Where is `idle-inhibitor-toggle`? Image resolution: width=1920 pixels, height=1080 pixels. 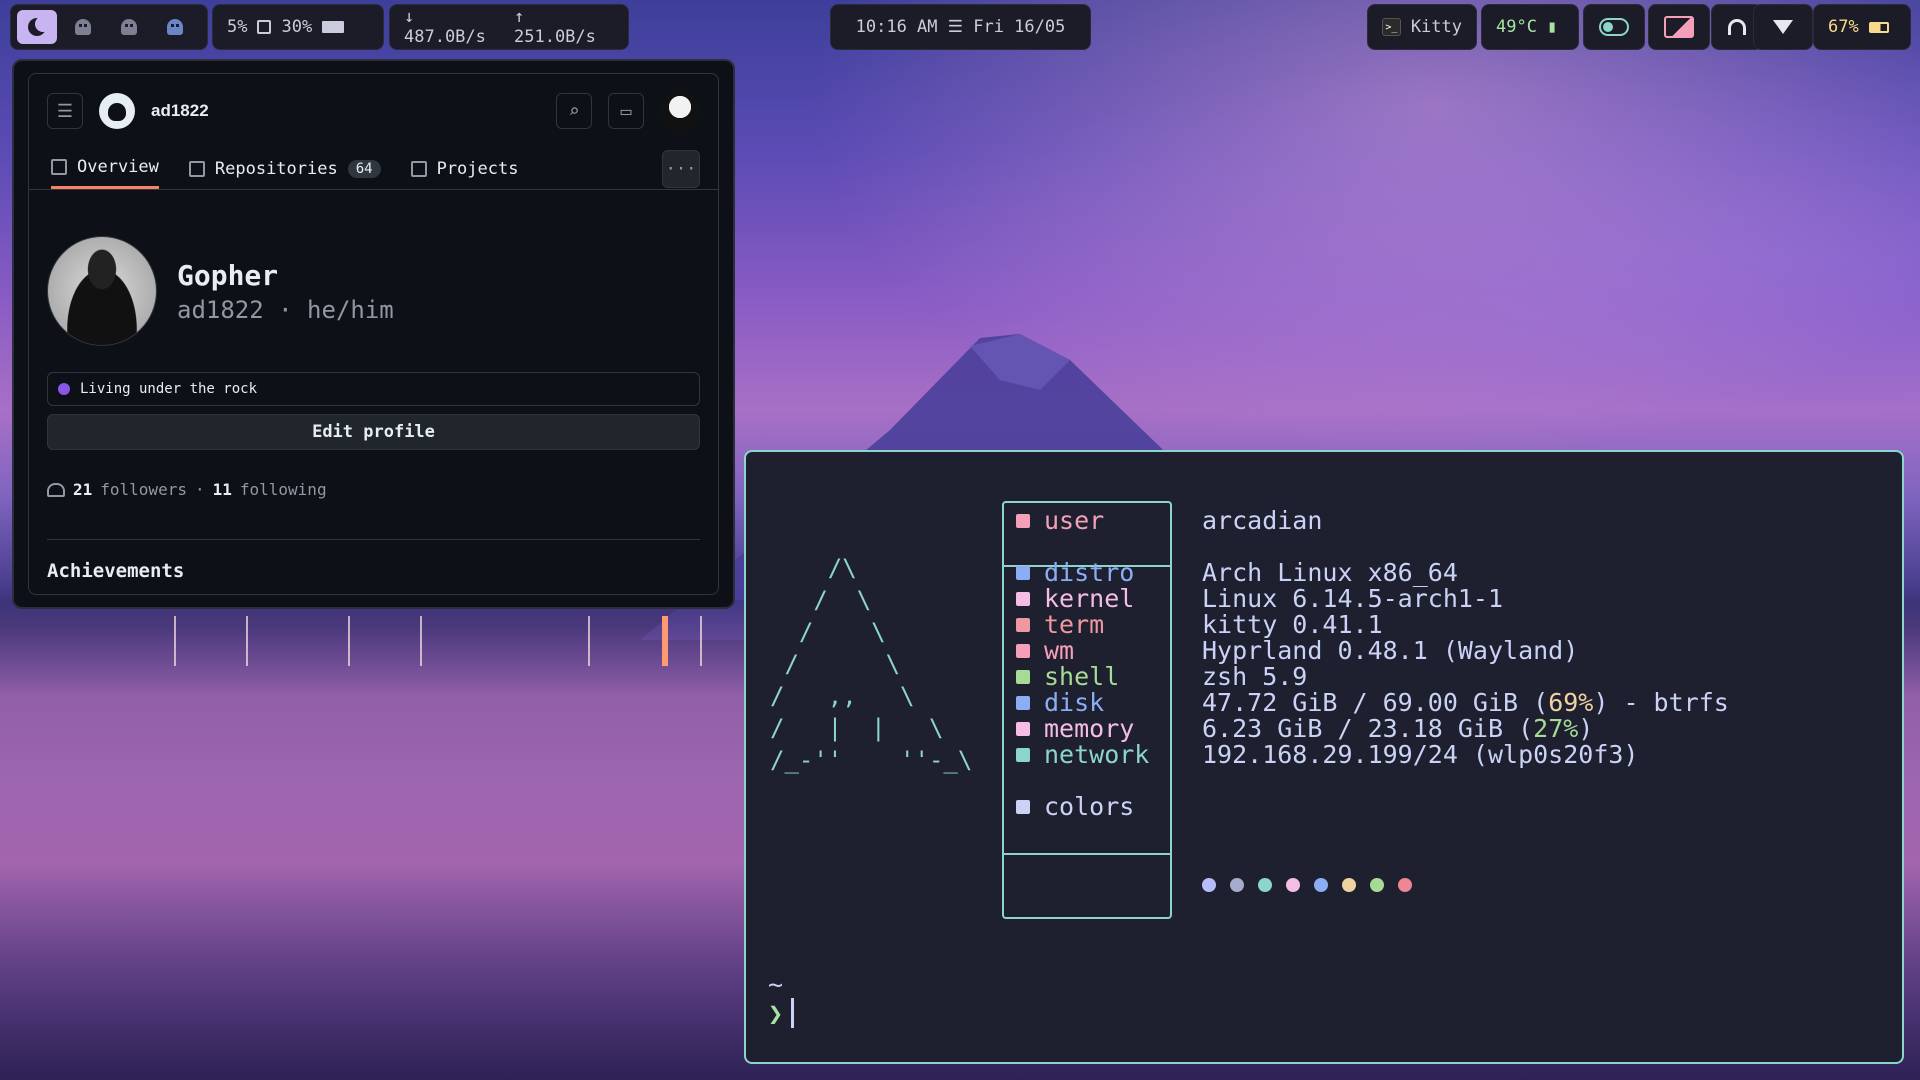 idle-inhibitor-toggle is located at coordinates (1614, 27).